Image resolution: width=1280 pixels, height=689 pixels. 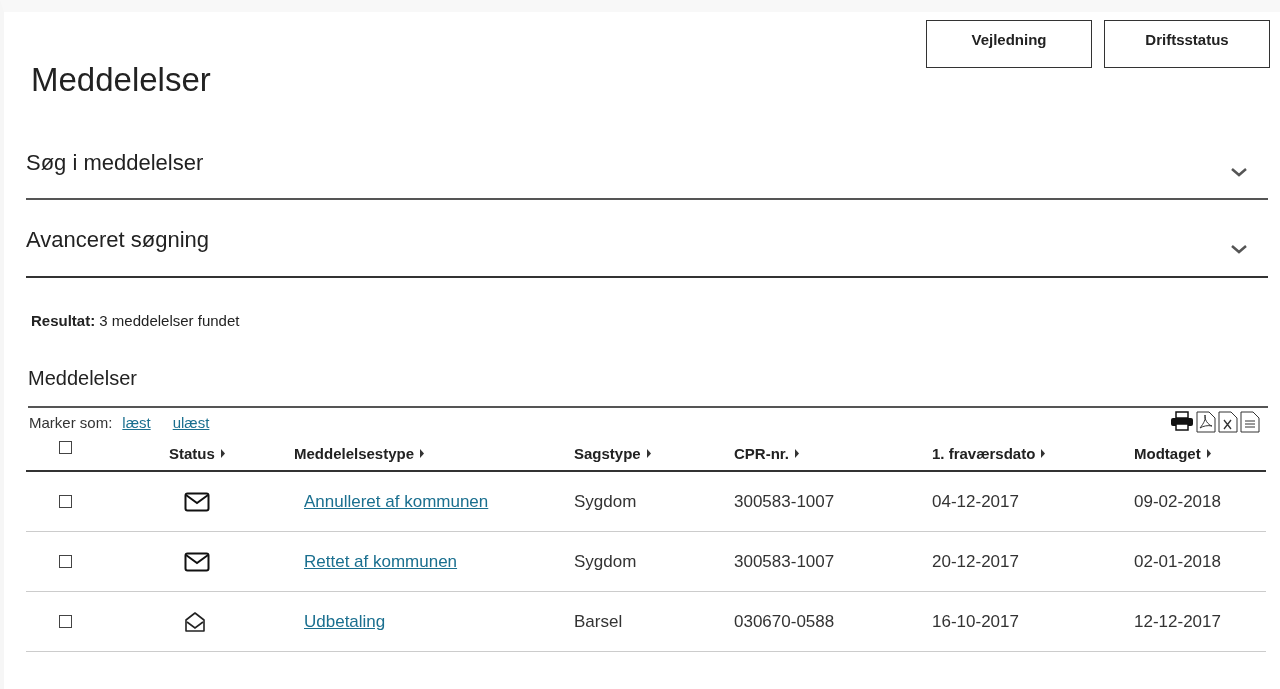 I want to click on result-text: Resultat: 3 meddelelser fundet, so click(x=136, y=320).